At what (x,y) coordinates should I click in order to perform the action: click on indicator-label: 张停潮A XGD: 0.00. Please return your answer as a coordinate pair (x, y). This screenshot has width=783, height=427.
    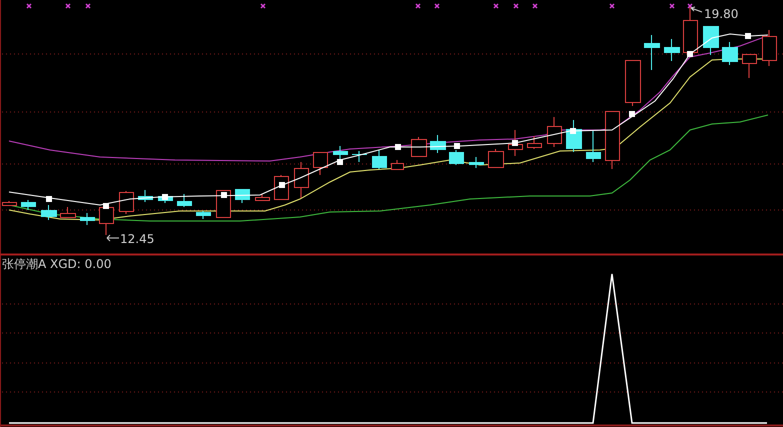
    Looking at the image, I should click on (57, 264).